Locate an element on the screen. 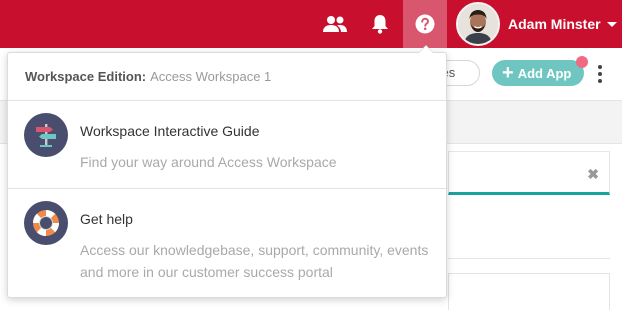 Image resolution: width=622 pixels, height=310 pixels. avatar is located at coordinates (478, 24).